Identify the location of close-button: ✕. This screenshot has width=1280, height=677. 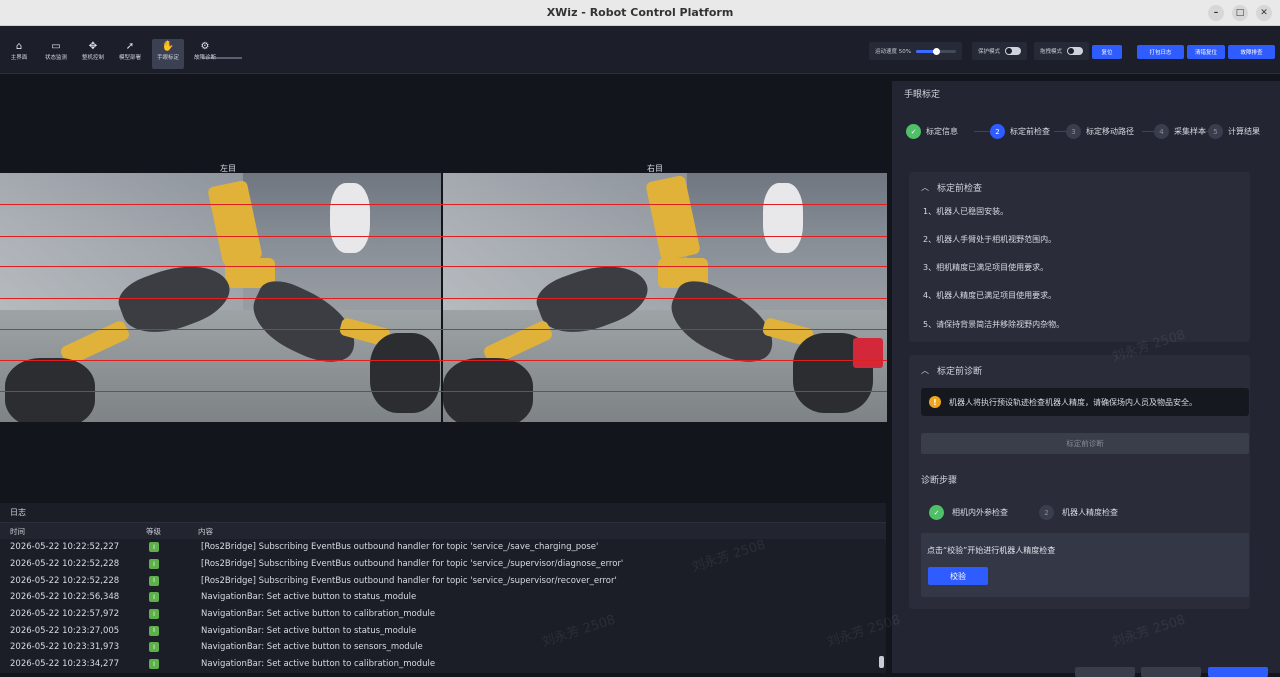
(1264, 13).